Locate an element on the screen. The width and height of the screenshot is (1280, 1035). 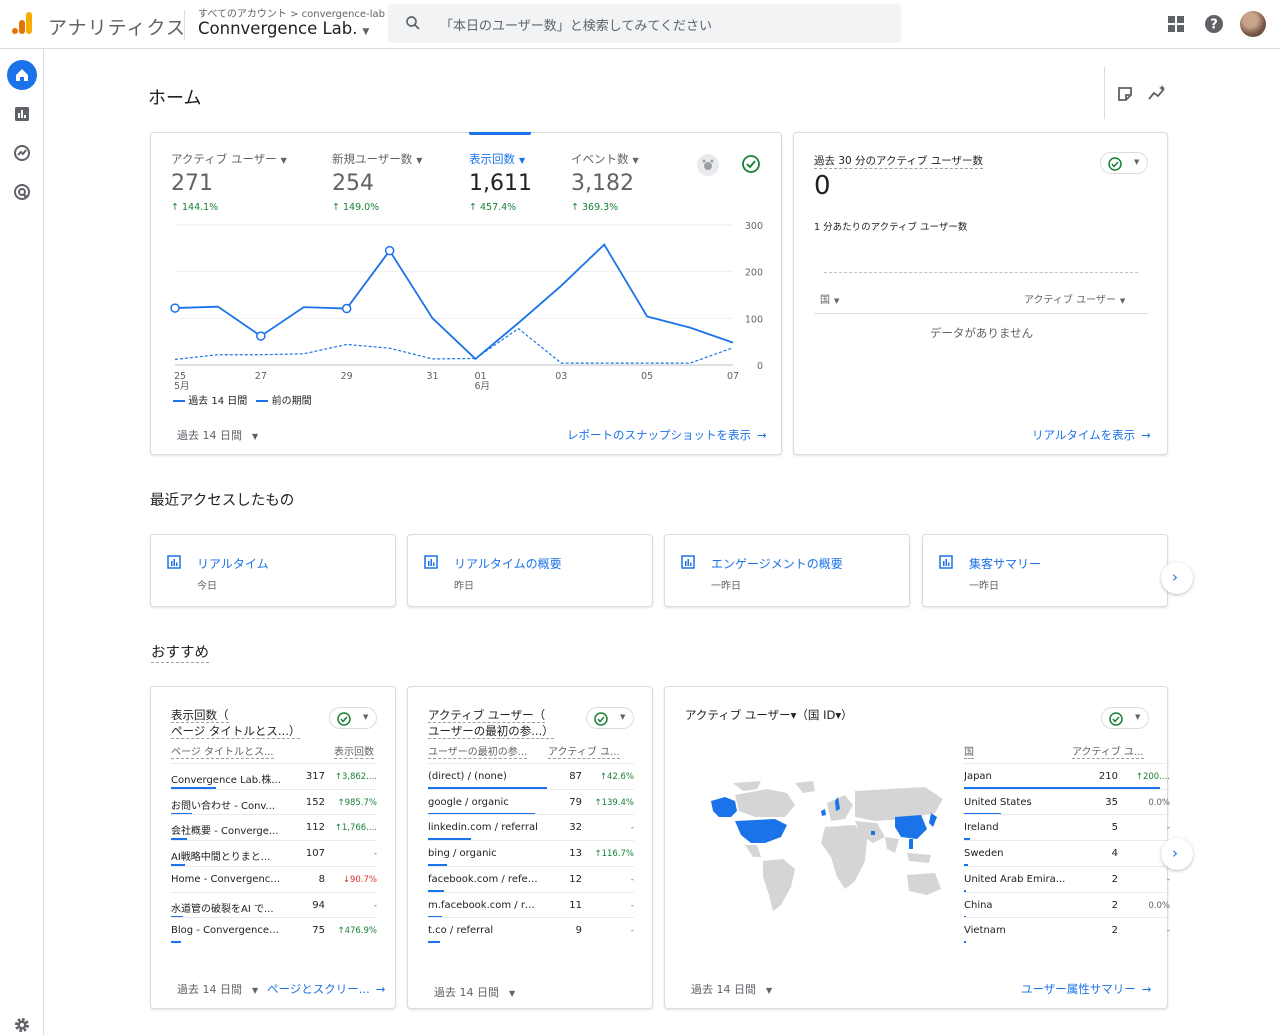
advertising-icon is located at coordinates (22, 192).